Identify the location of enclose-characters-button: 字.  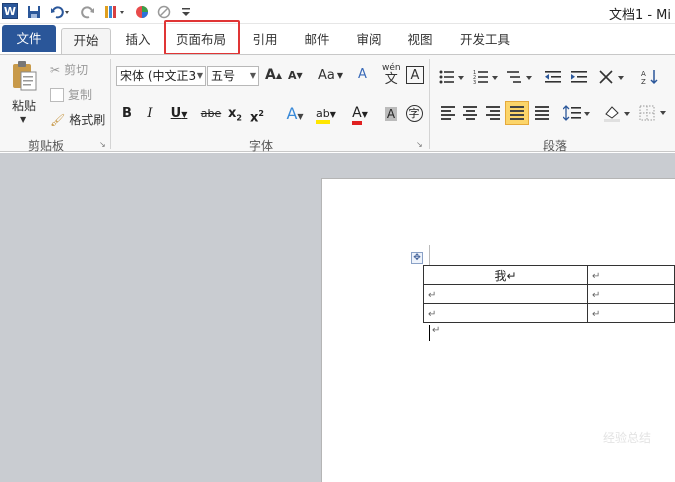
(414, 114).